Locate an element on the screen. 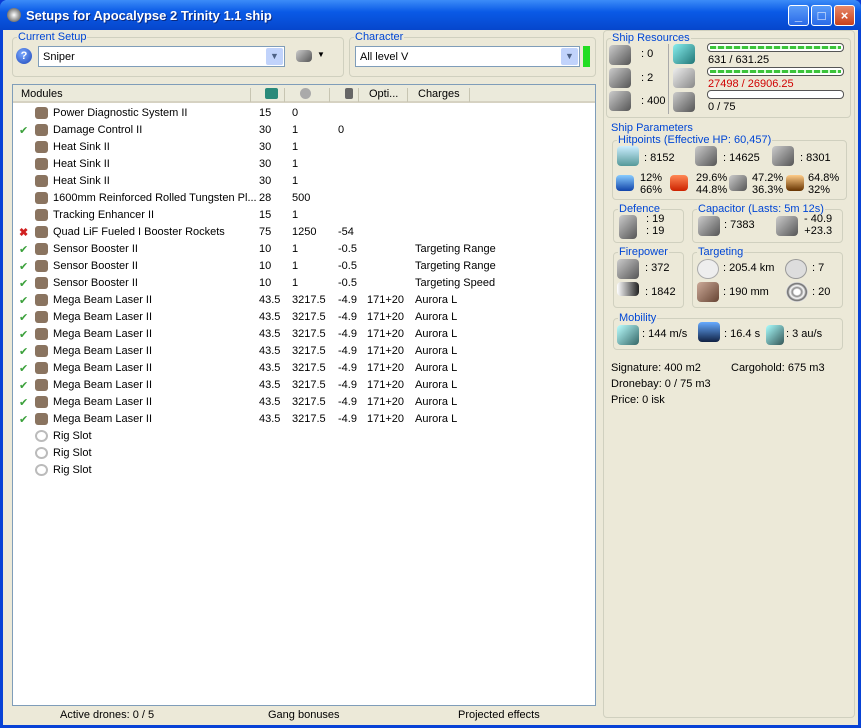 The image size is (861, 728). ship-menu-button: ▼ is located at coordinates (311, 57).